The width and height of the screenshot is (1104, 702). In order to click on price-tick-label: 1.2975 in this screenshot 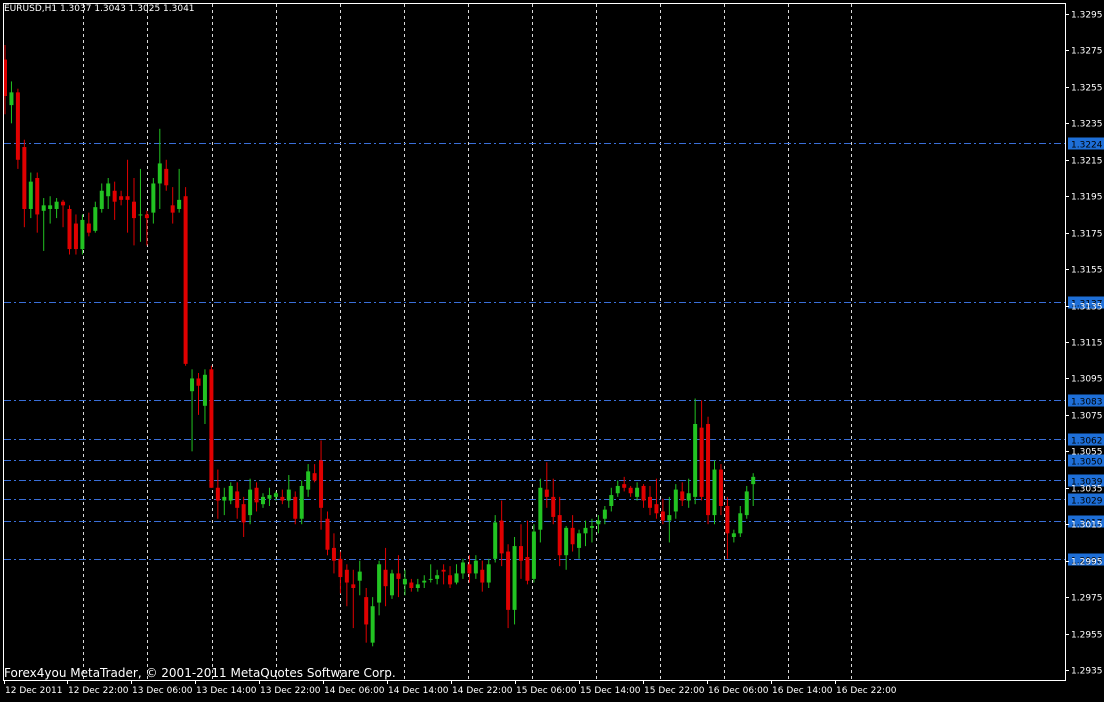, I will do `click(1087, 599)`.